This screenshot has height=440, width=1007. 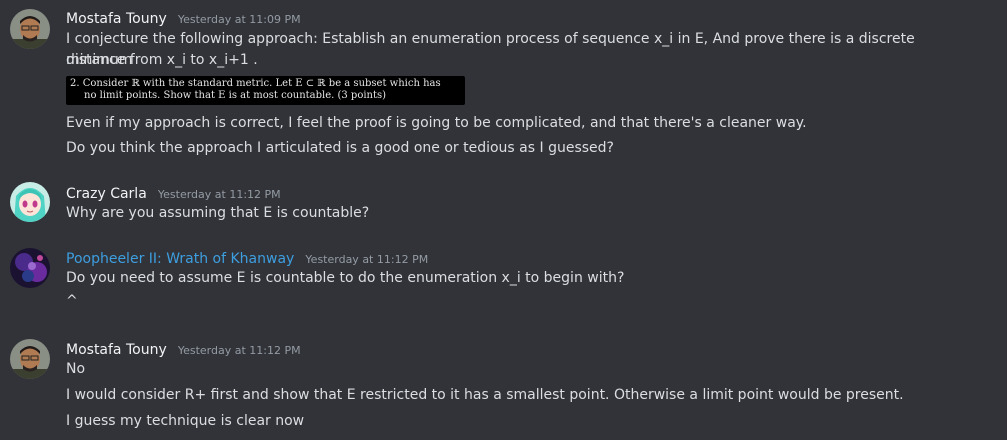 I want to click on message-text: I guess my technique is clear now, so click(x=185, y=421).